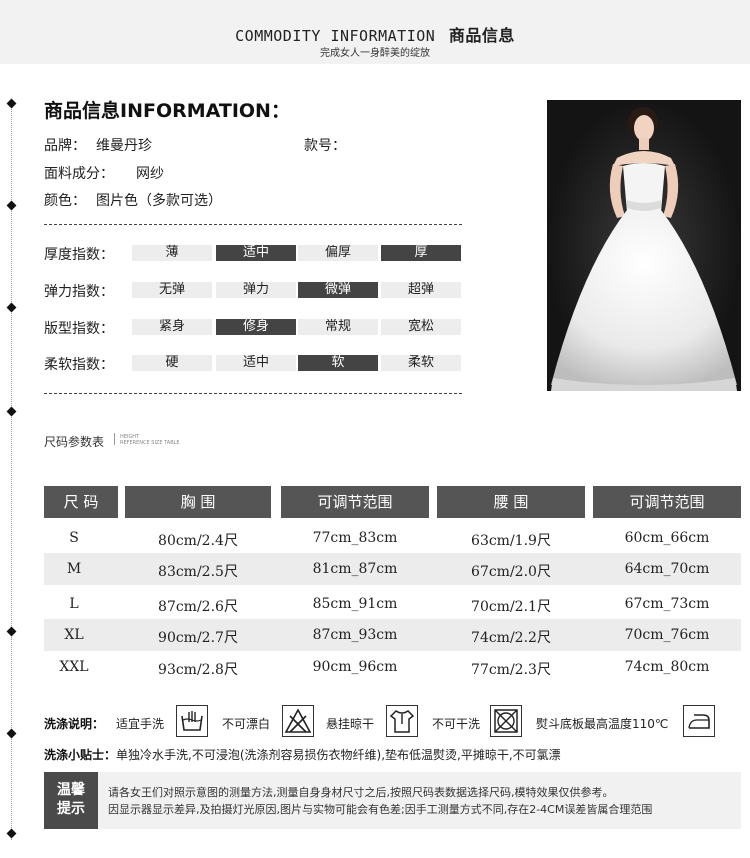 The width and height of the screenshot is (750, 858). I want to click on size-table-title-en: HEIGHT REFERENCE SIZE TABLE, so click(150, 440).